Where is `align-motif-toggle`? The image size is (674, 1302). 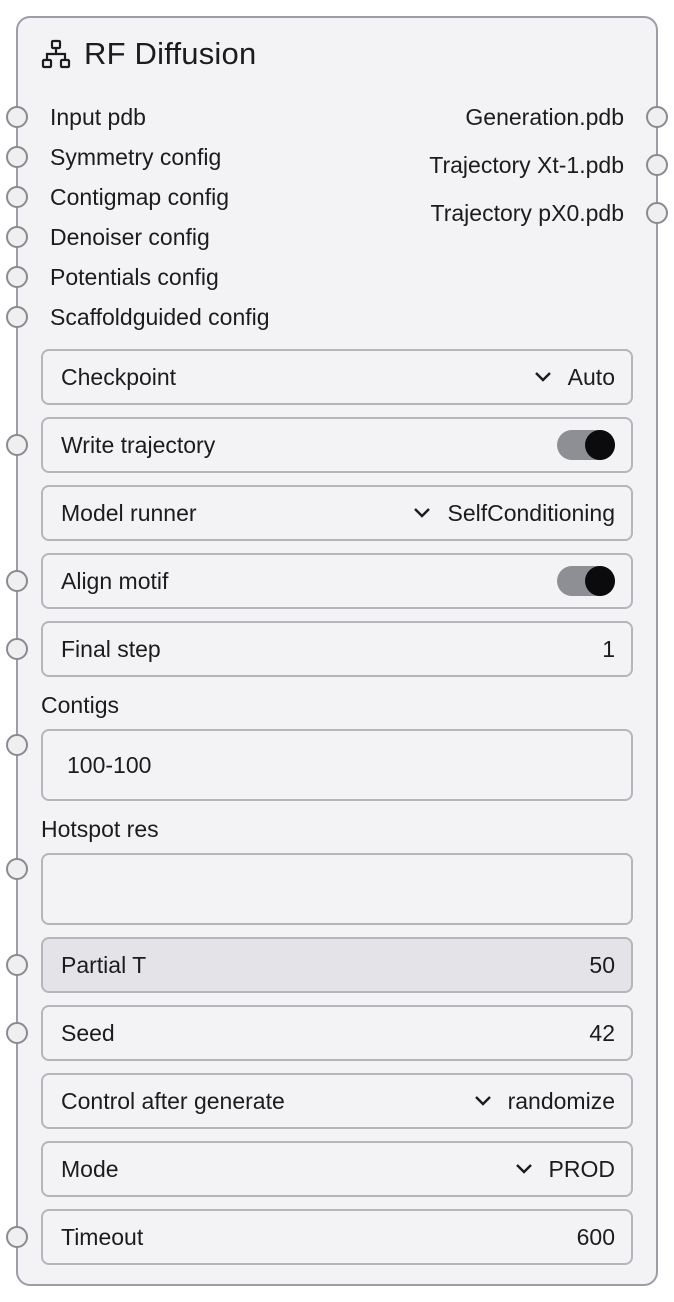
align-motif-toggle is located at coordinates (586, 581).